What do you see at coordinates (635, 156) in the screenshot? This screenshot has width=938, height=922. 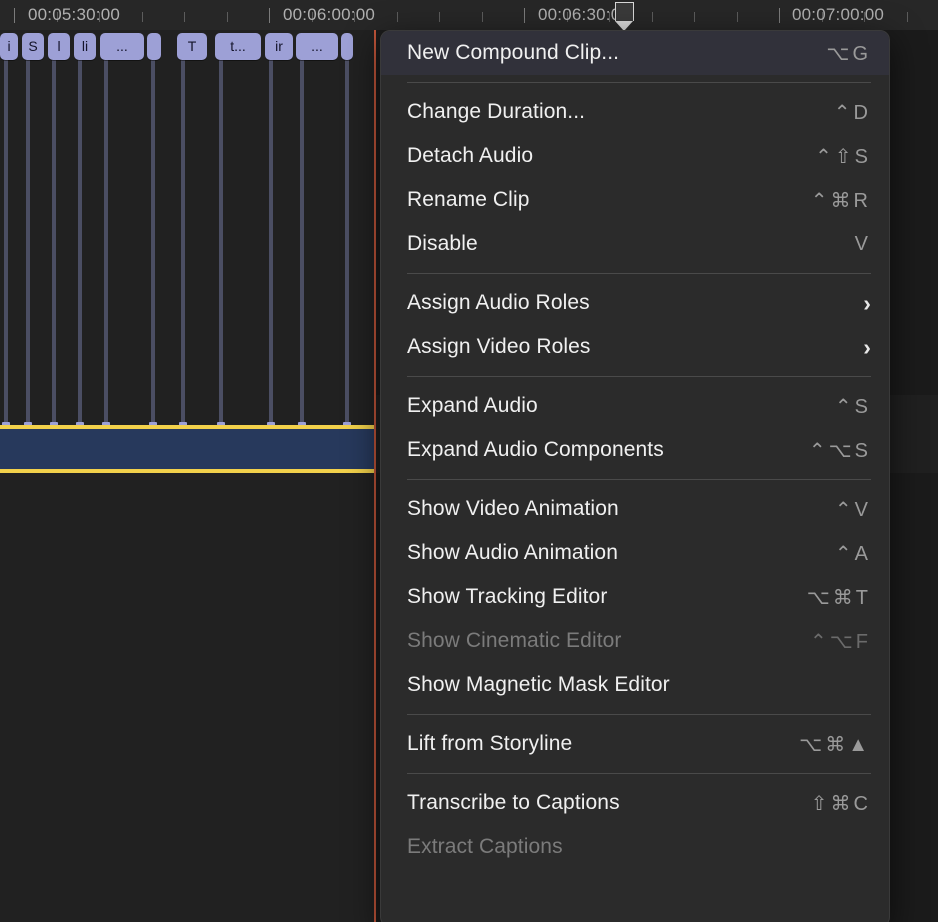 I see `menu-item: Detach Audio ⌃⇧S` at bounding box center [635, 156].